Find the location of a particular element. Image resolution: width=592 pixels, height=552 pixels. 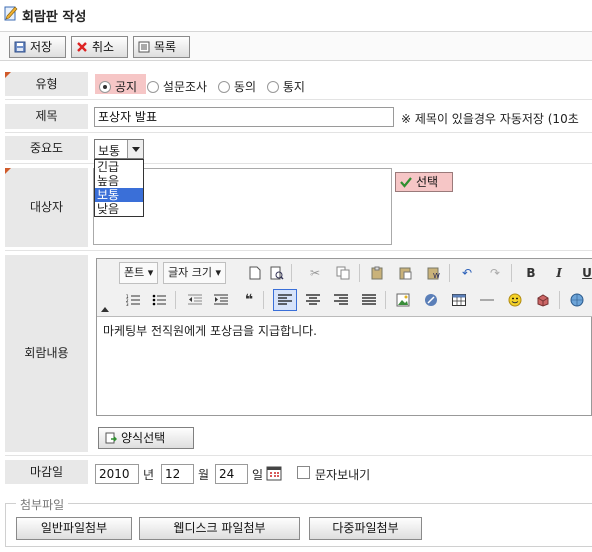

type-label-text: 유형 is located at coordinates (46, 84).